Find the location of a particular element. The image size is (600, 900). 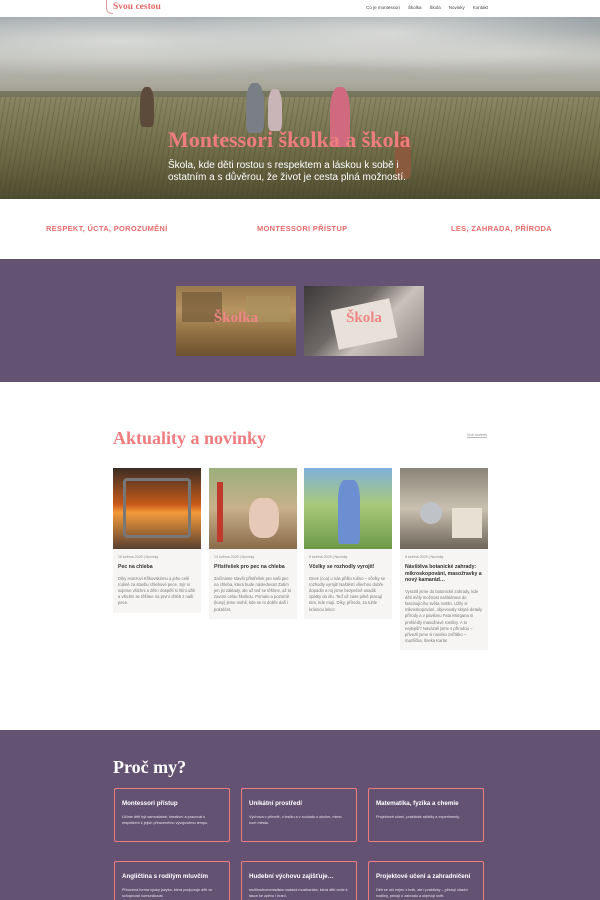

beekeeper-image is located at coordinates (349, 512).